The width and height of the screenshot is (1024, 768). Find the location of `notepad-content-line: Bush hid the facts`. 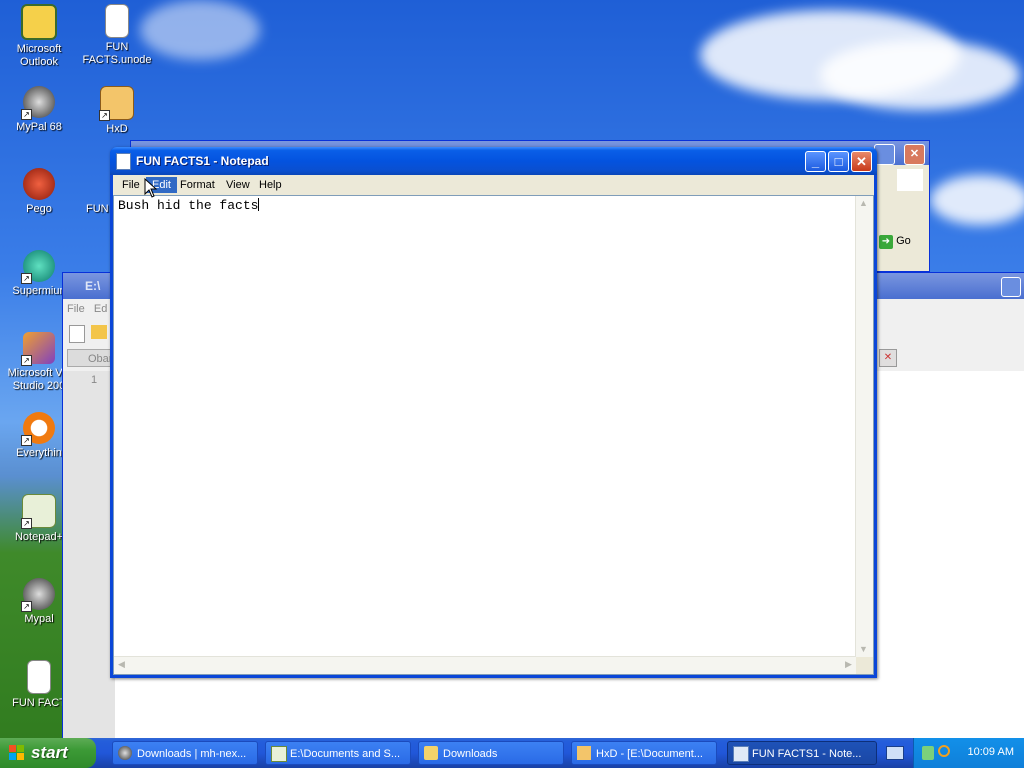

notepad-content-line: Bush hid the facts is located at coordinates (189, 205).